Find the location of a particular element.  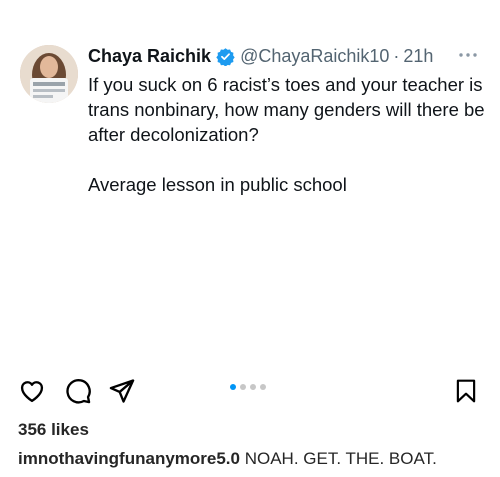

tweet-header: Chaya Raichik @ChayaRaichik10 · 21h is located at coordinates (288, 56).